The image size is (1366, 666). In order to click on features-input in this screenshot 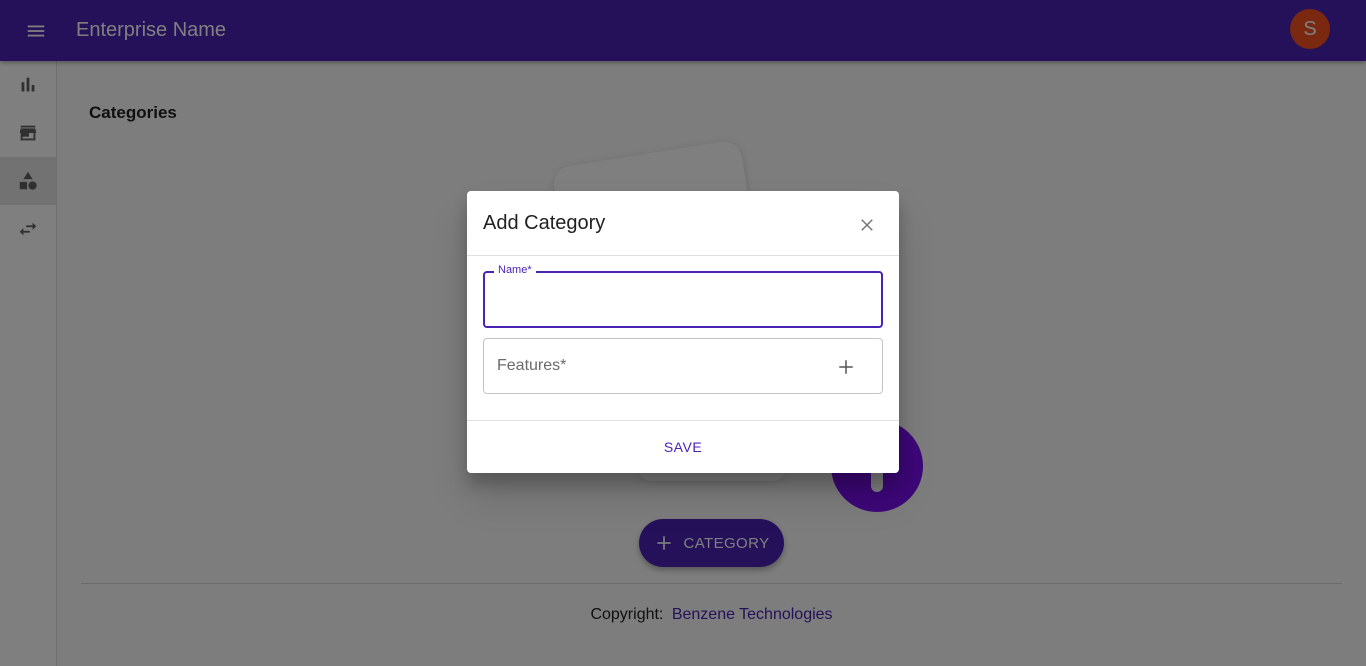, I will do `click(657, 366)`.